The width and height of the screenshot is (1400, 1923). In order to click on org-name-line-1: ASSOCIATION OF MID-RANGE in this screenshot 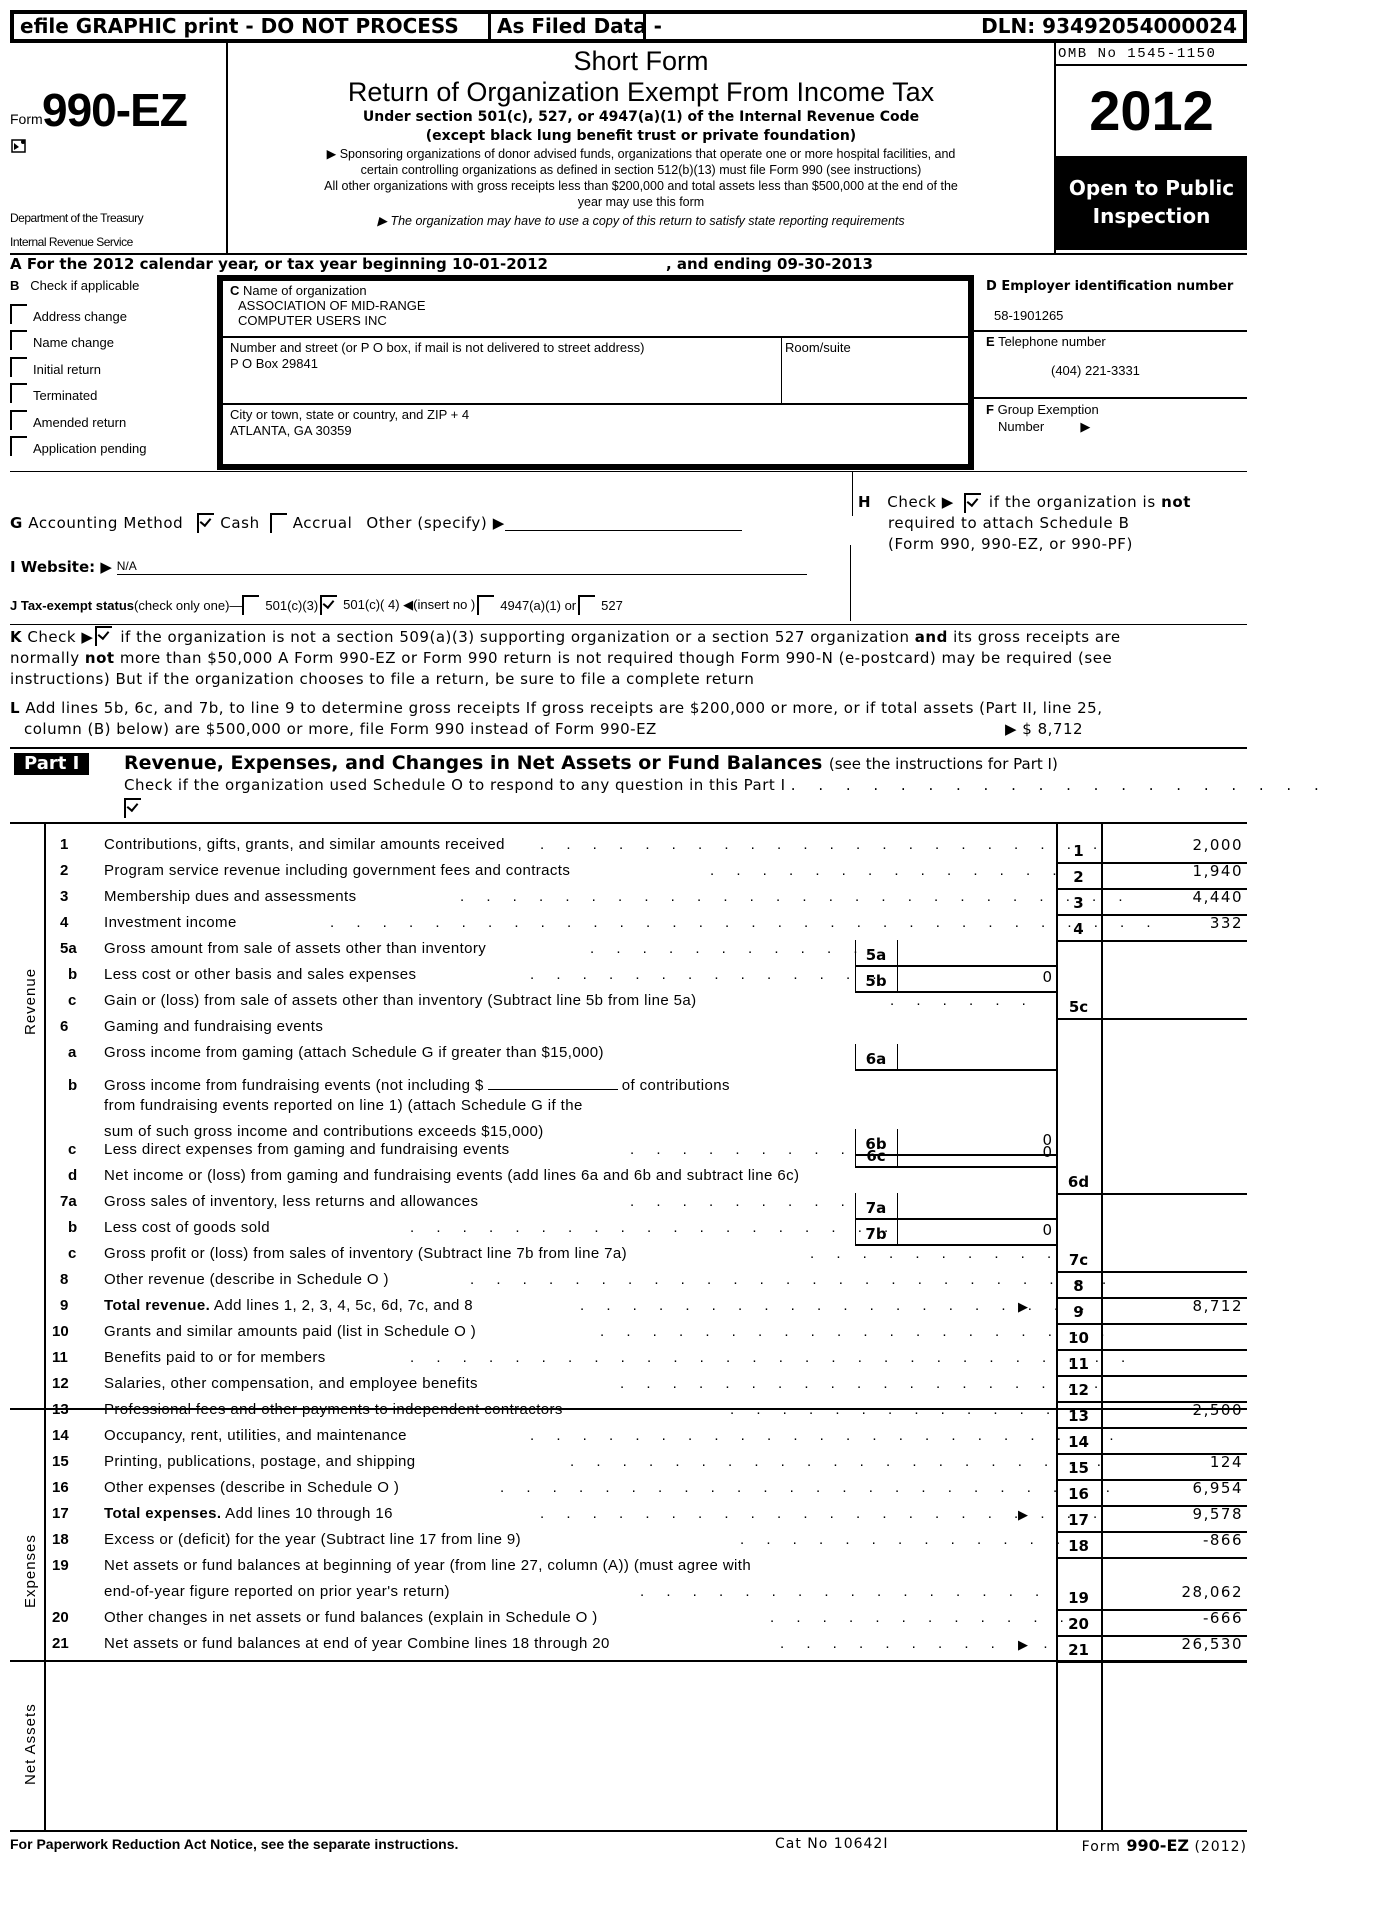, I will do `click(595, 305)`.